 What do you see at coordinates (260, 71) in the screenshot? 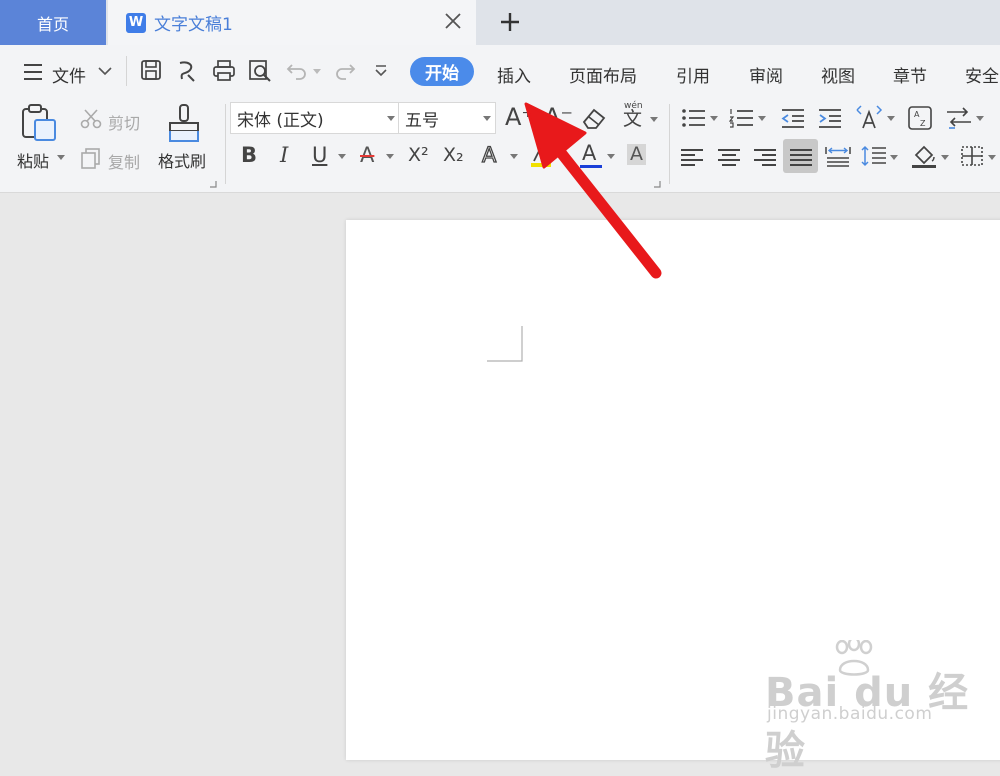
I see `print-preview-icon` at bounding box center [260, 71].